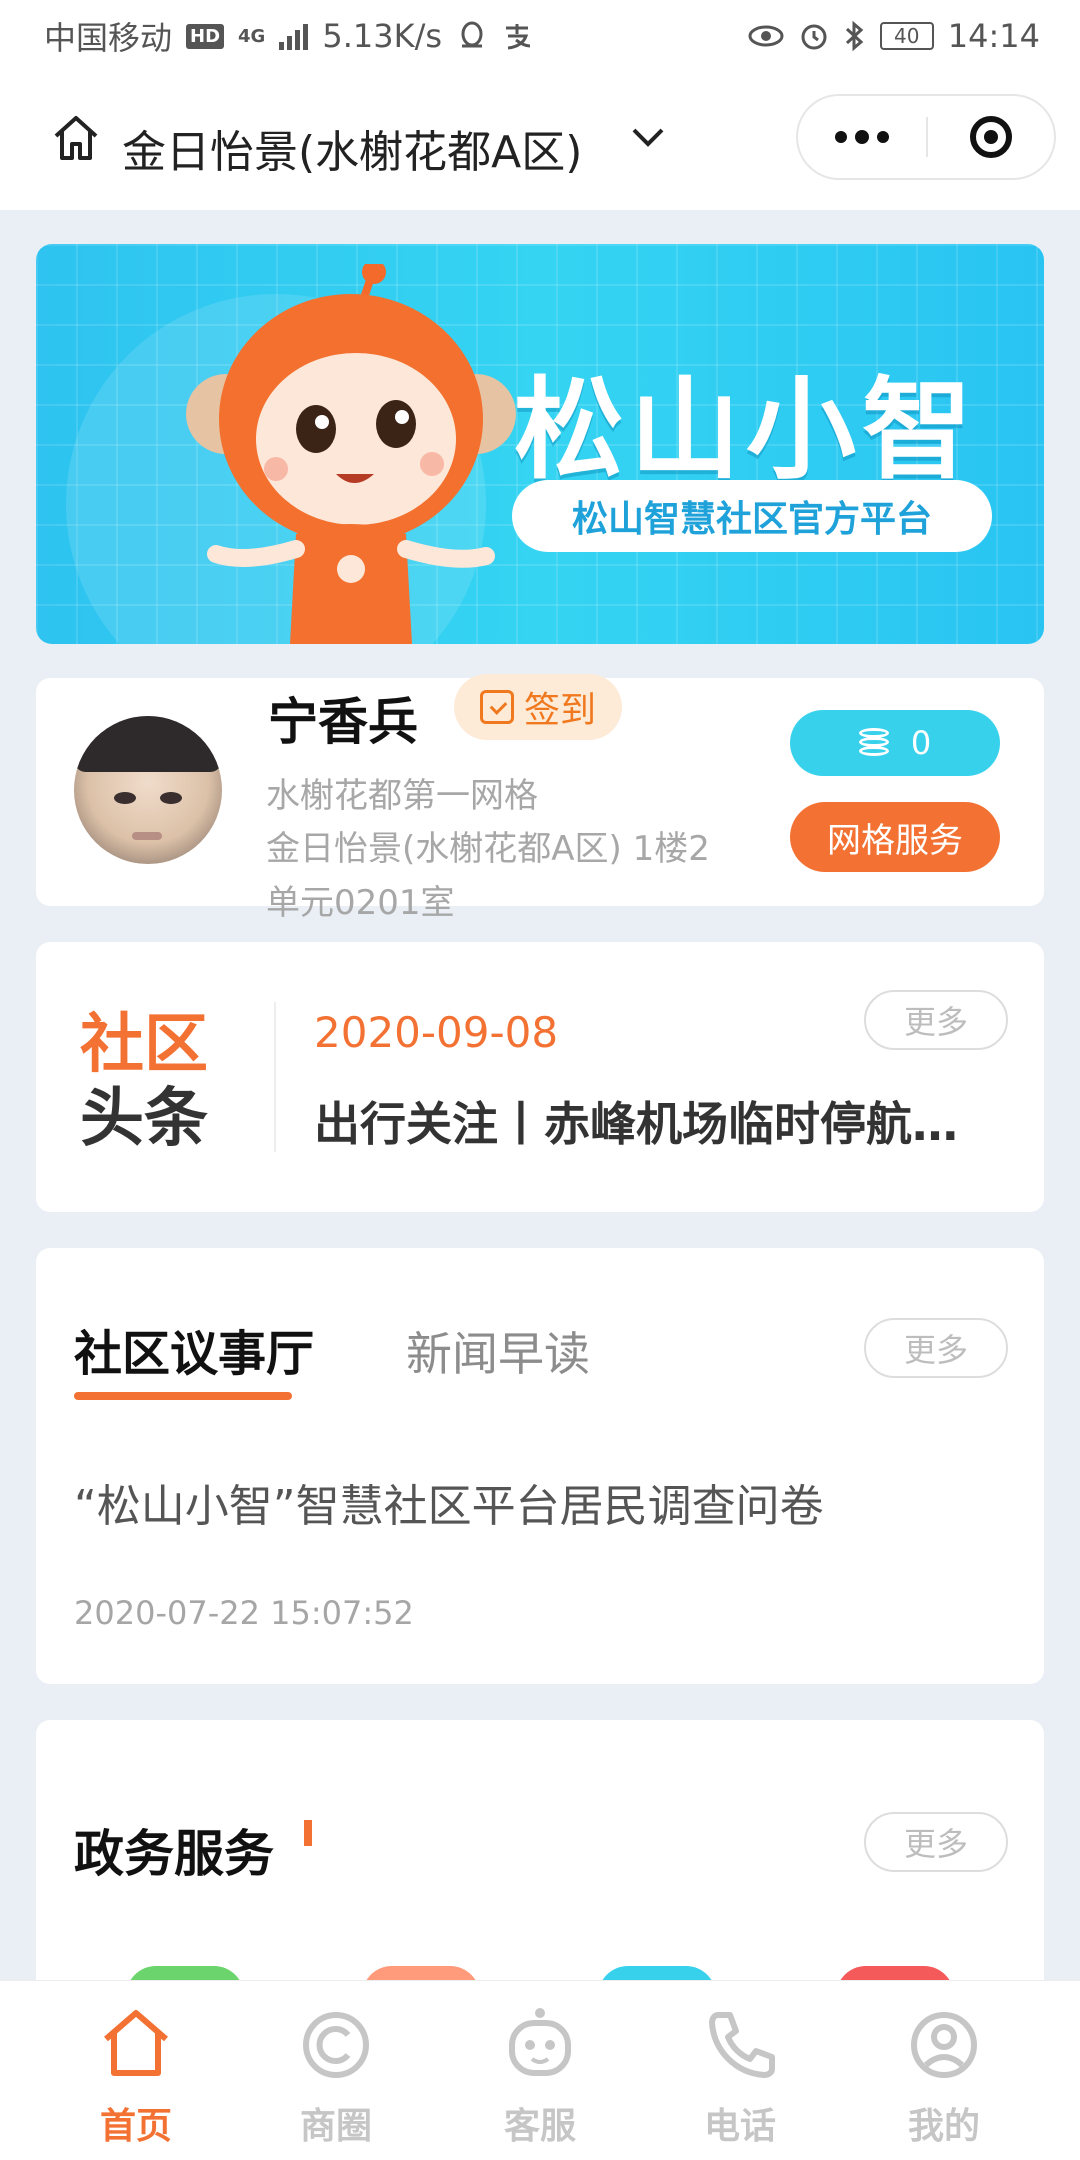  Describe the element at coordinates (472, 34) in the screenshot. I see `qq-icon` at that location.